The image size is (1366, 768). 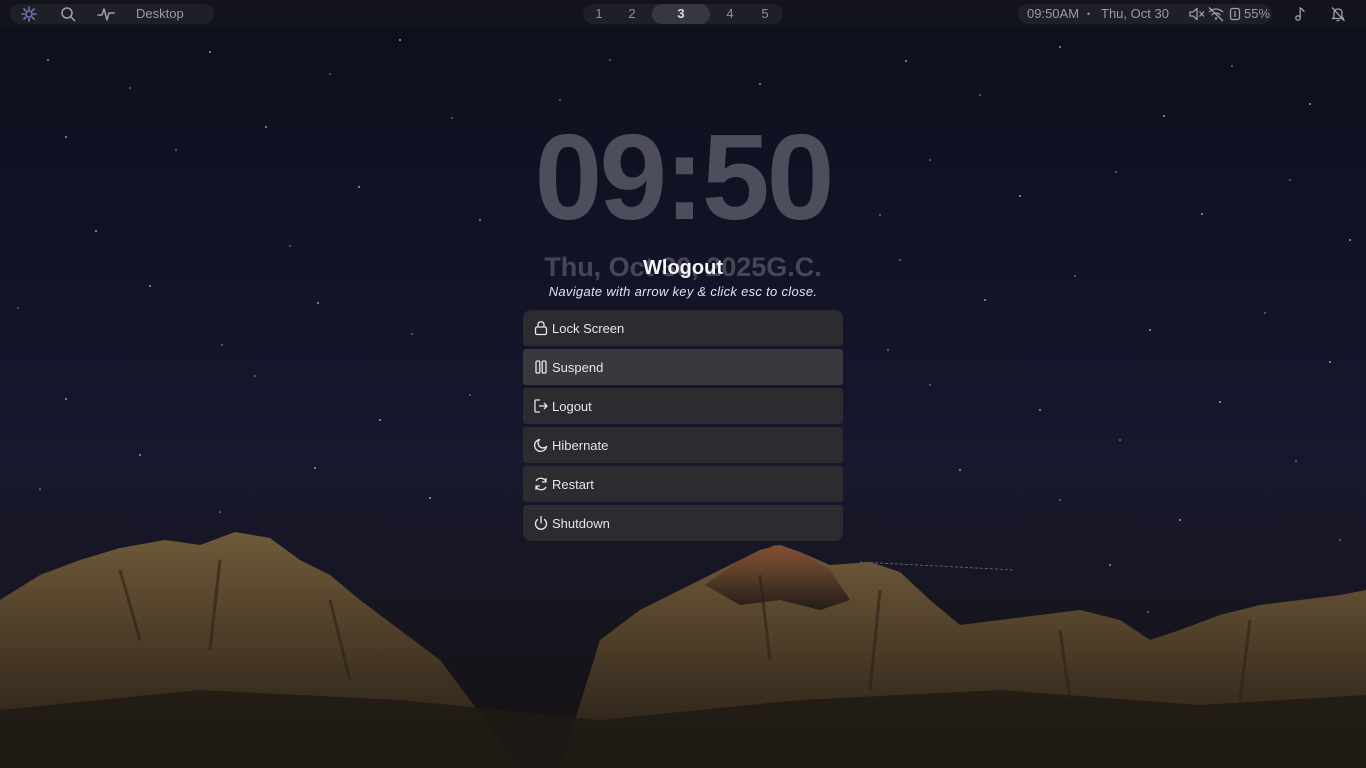 What do you see at coordinates (1235, 14) in the screenshot?
I see `battery-icon` at bounding box center [1235, 14].